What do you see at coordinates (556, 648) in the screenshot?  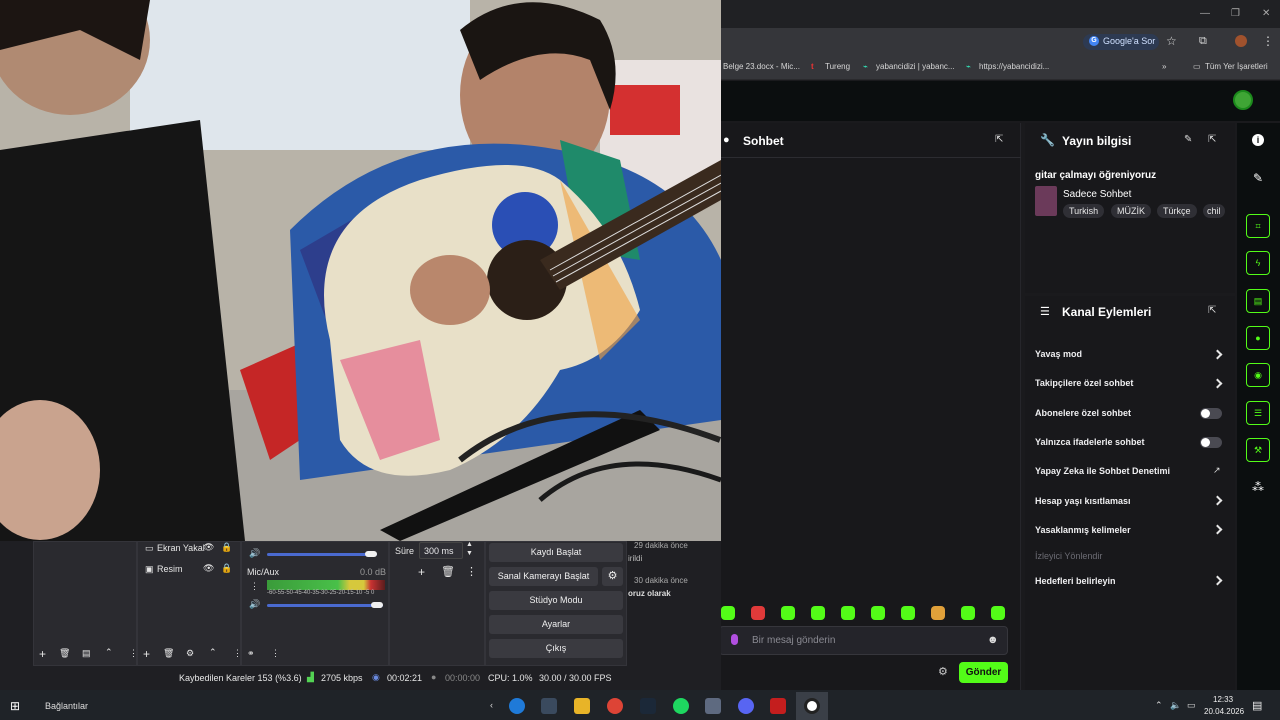 I see `exit-button: Çıkış` at bounding box center [556, 648].